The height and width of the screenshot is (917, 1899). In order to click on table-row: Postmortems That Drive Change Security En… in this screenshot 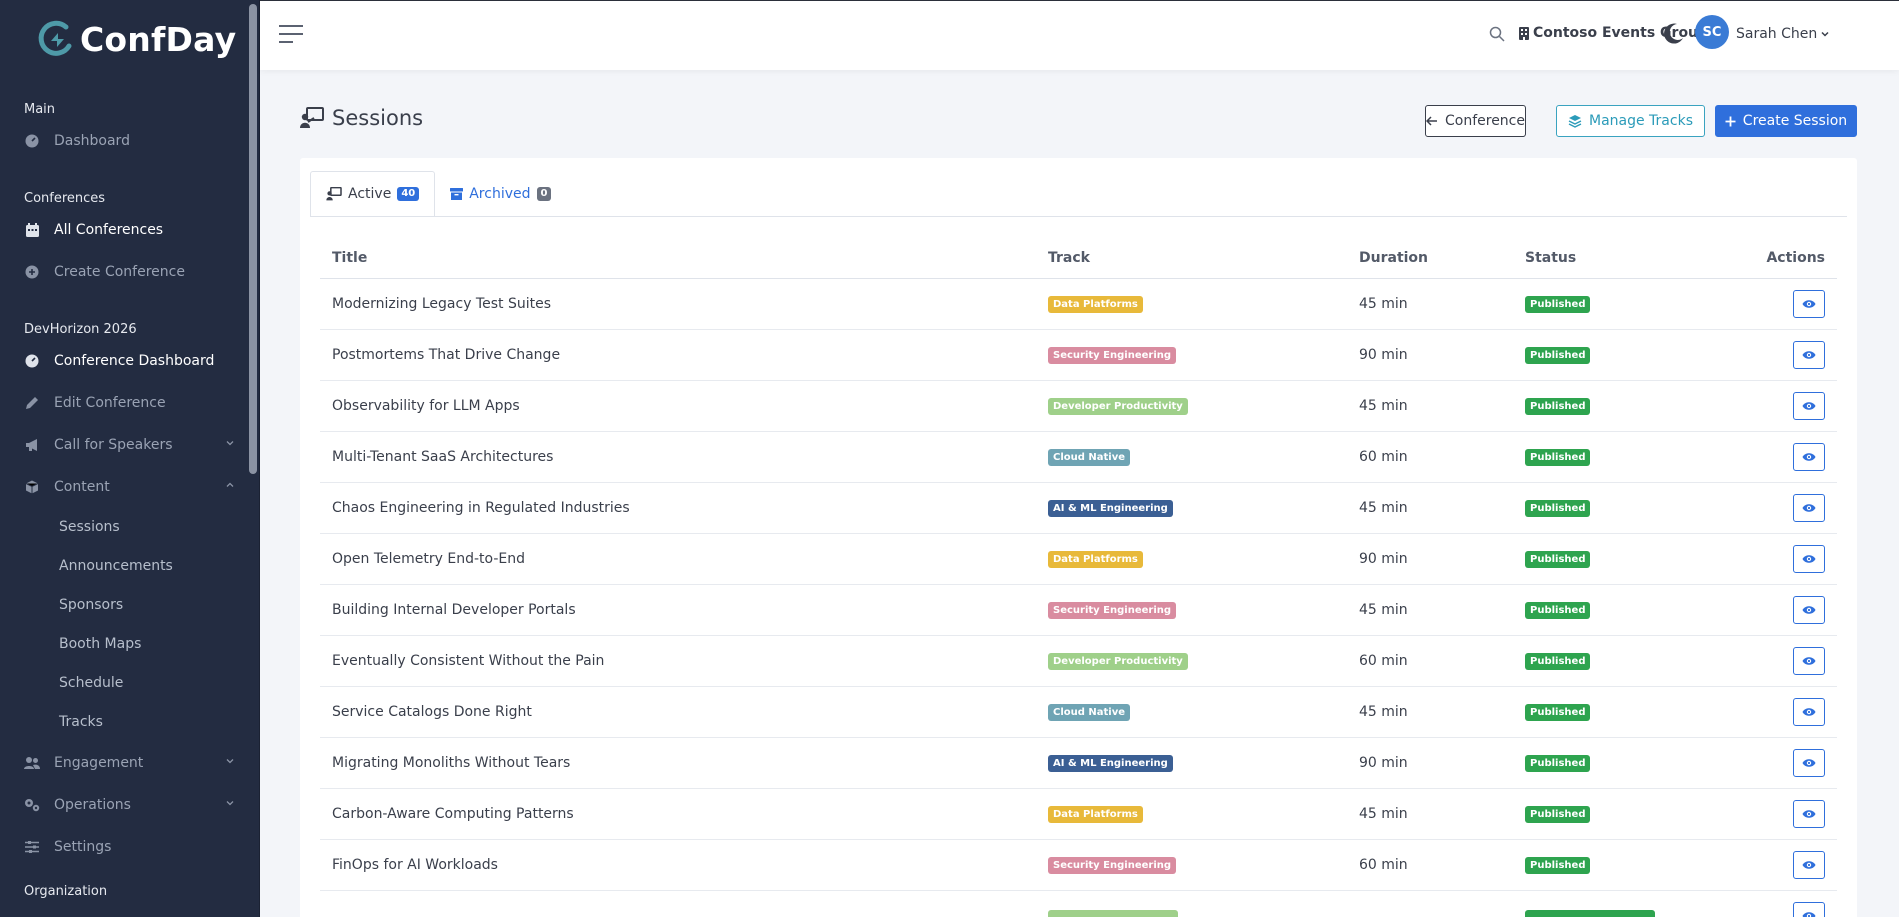, I will do `click(1078, 355)`.